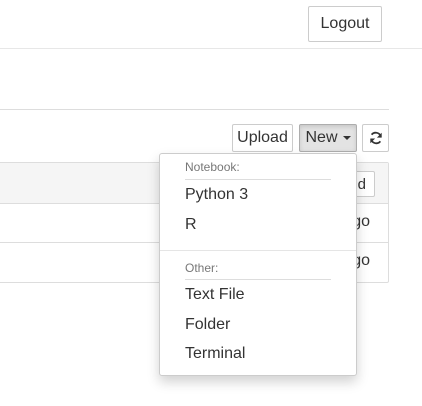 The image size is (422, 406). I want to click on menu-item-text-file: Text File, so click(258, 295).